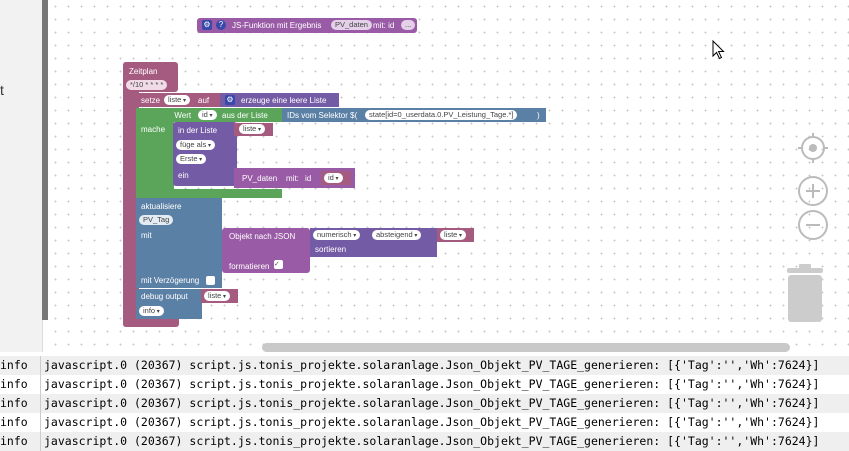 The image size is (849, 451). What do you see at coordinates (151, 311) in the screenshot?
I see `debug-level-dropdown: info` at bounding box center [151, 311].